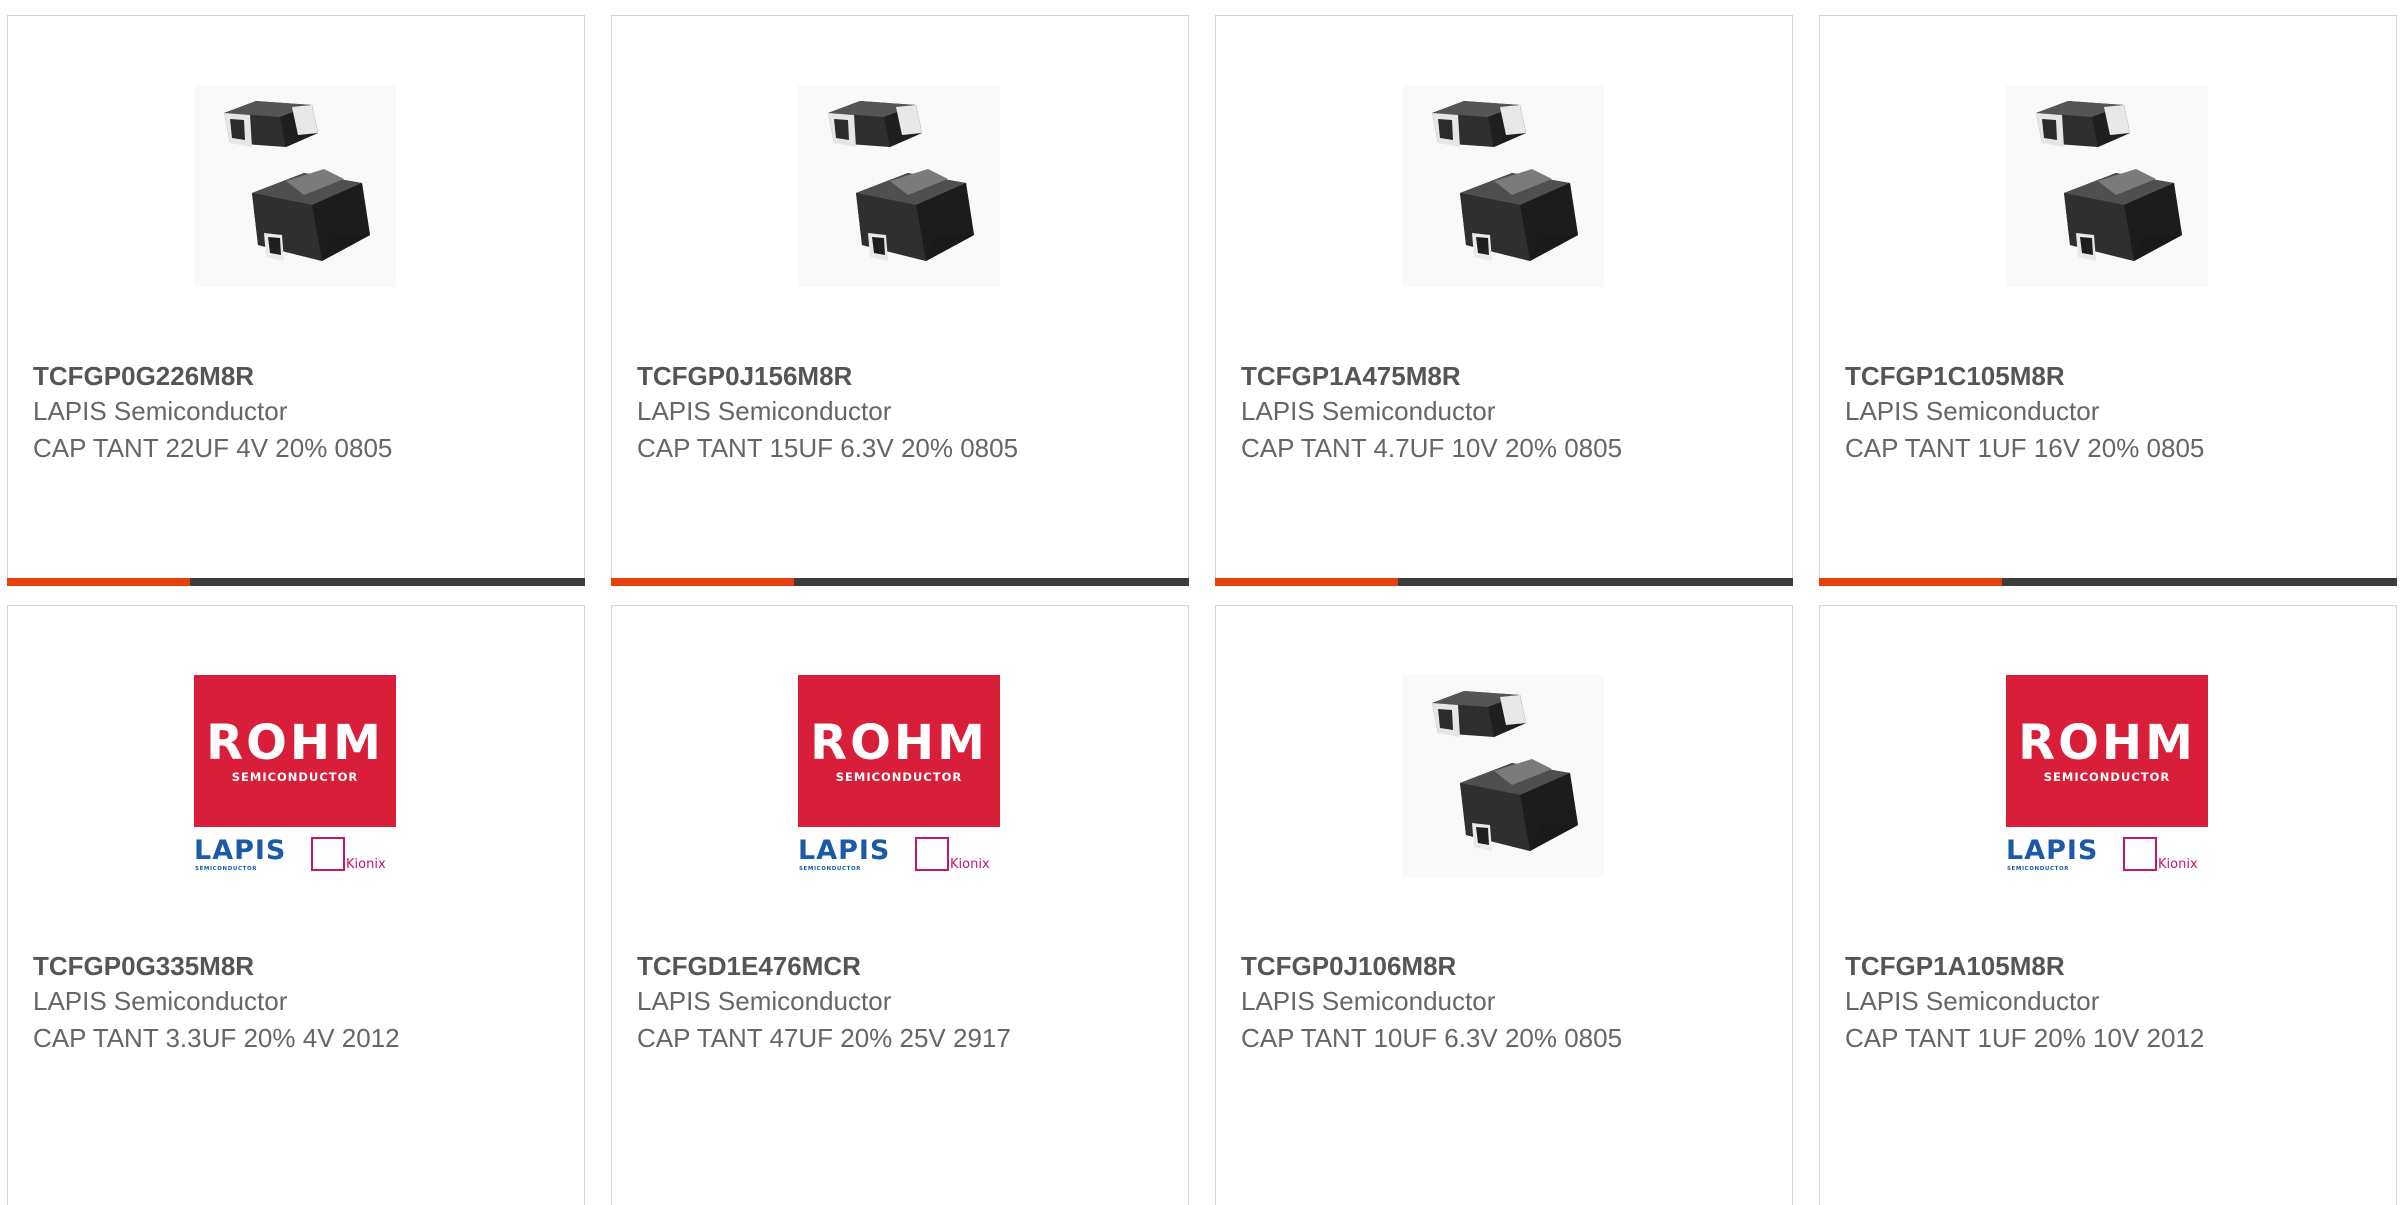  Describe the element at coordinates (1432, 448) in the screenshot. I see `product-description: CAP TANT 4.7UF 10V 20% 0805` at that location.